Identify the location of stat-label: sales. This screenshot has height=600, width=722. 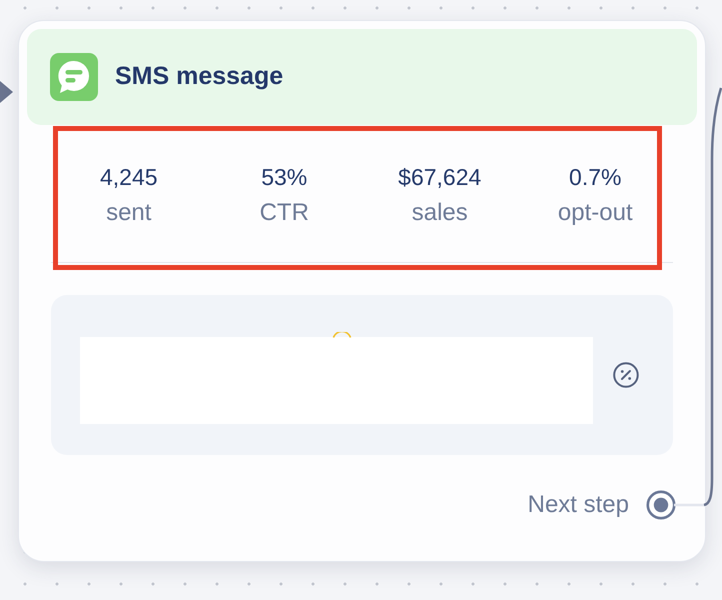
(439, 213).